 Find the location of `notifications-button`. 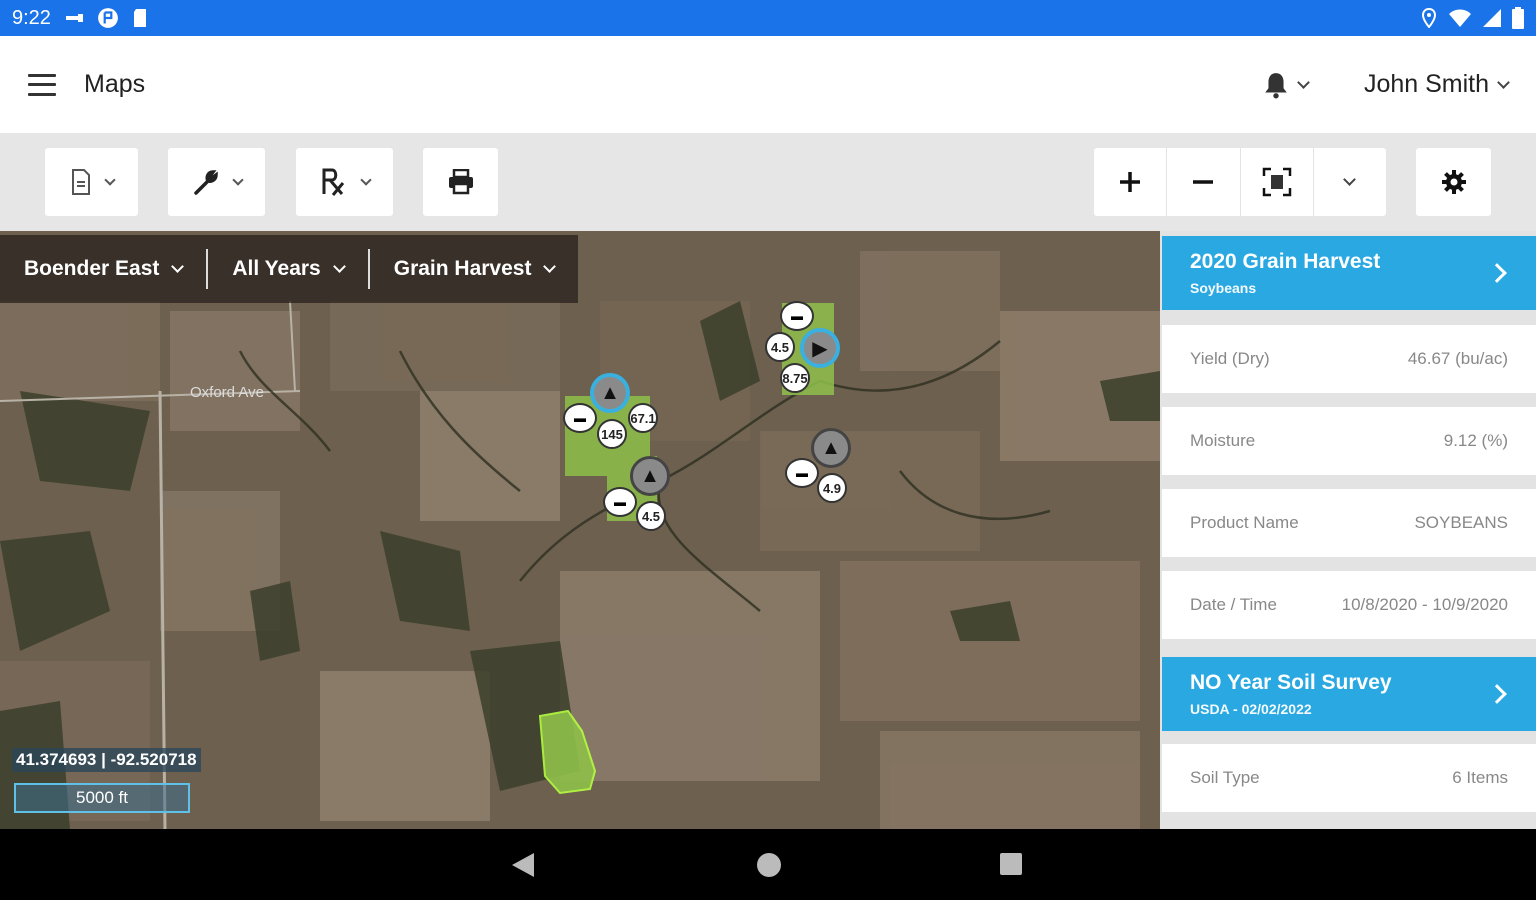

notifications-button is located at coordinates (1286, 85).